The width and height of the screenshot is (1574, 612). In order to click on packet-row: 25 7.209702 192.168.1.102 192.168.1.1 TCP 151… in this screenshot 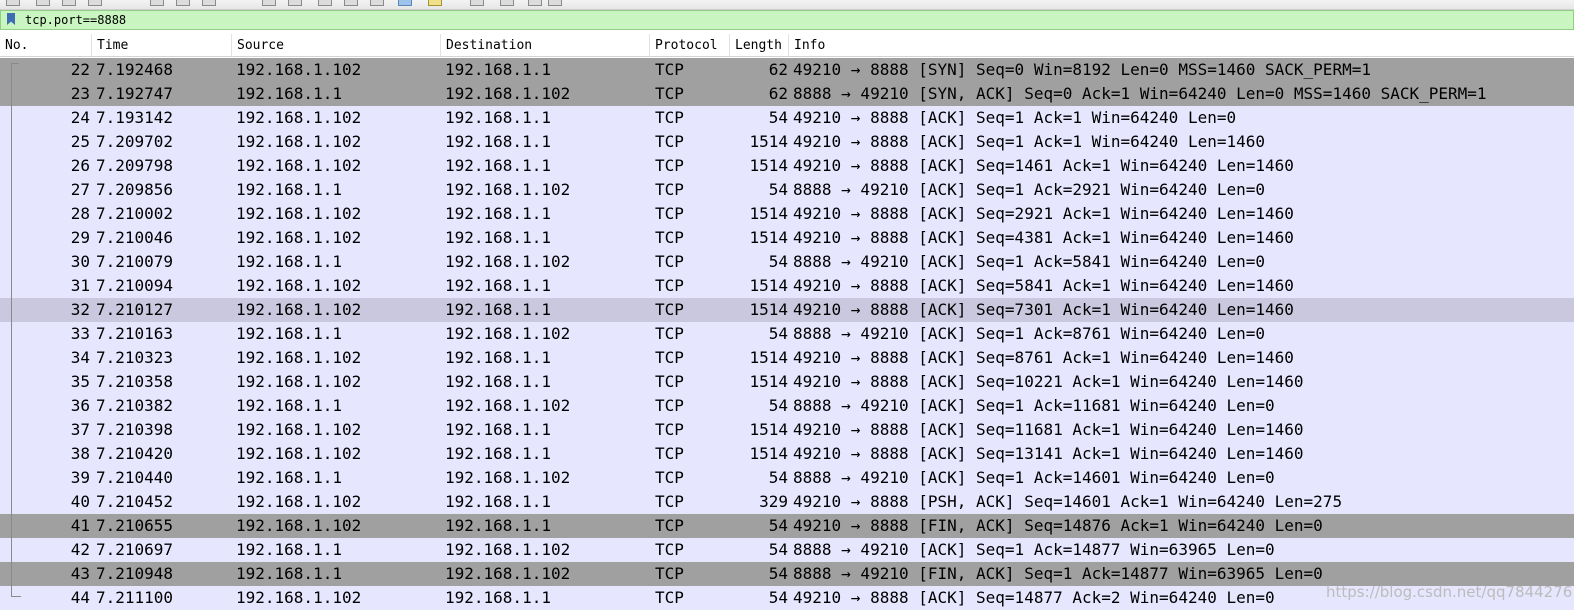, I will do `click(787, 142)`.